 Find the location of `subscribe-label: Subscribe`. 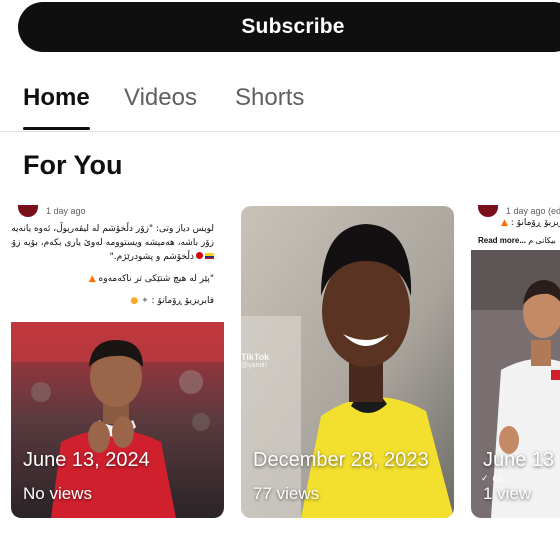

subscribe-label: Subscribe is located at coordinates (293, 26).